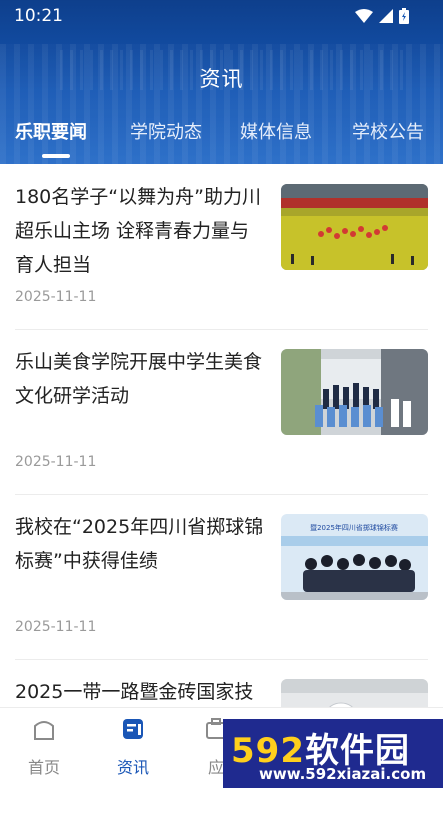 The image size is (443, 824). I want to click on news-thumbnail: 暨2025年四川省掷球锦标赛, so click(354, 557).